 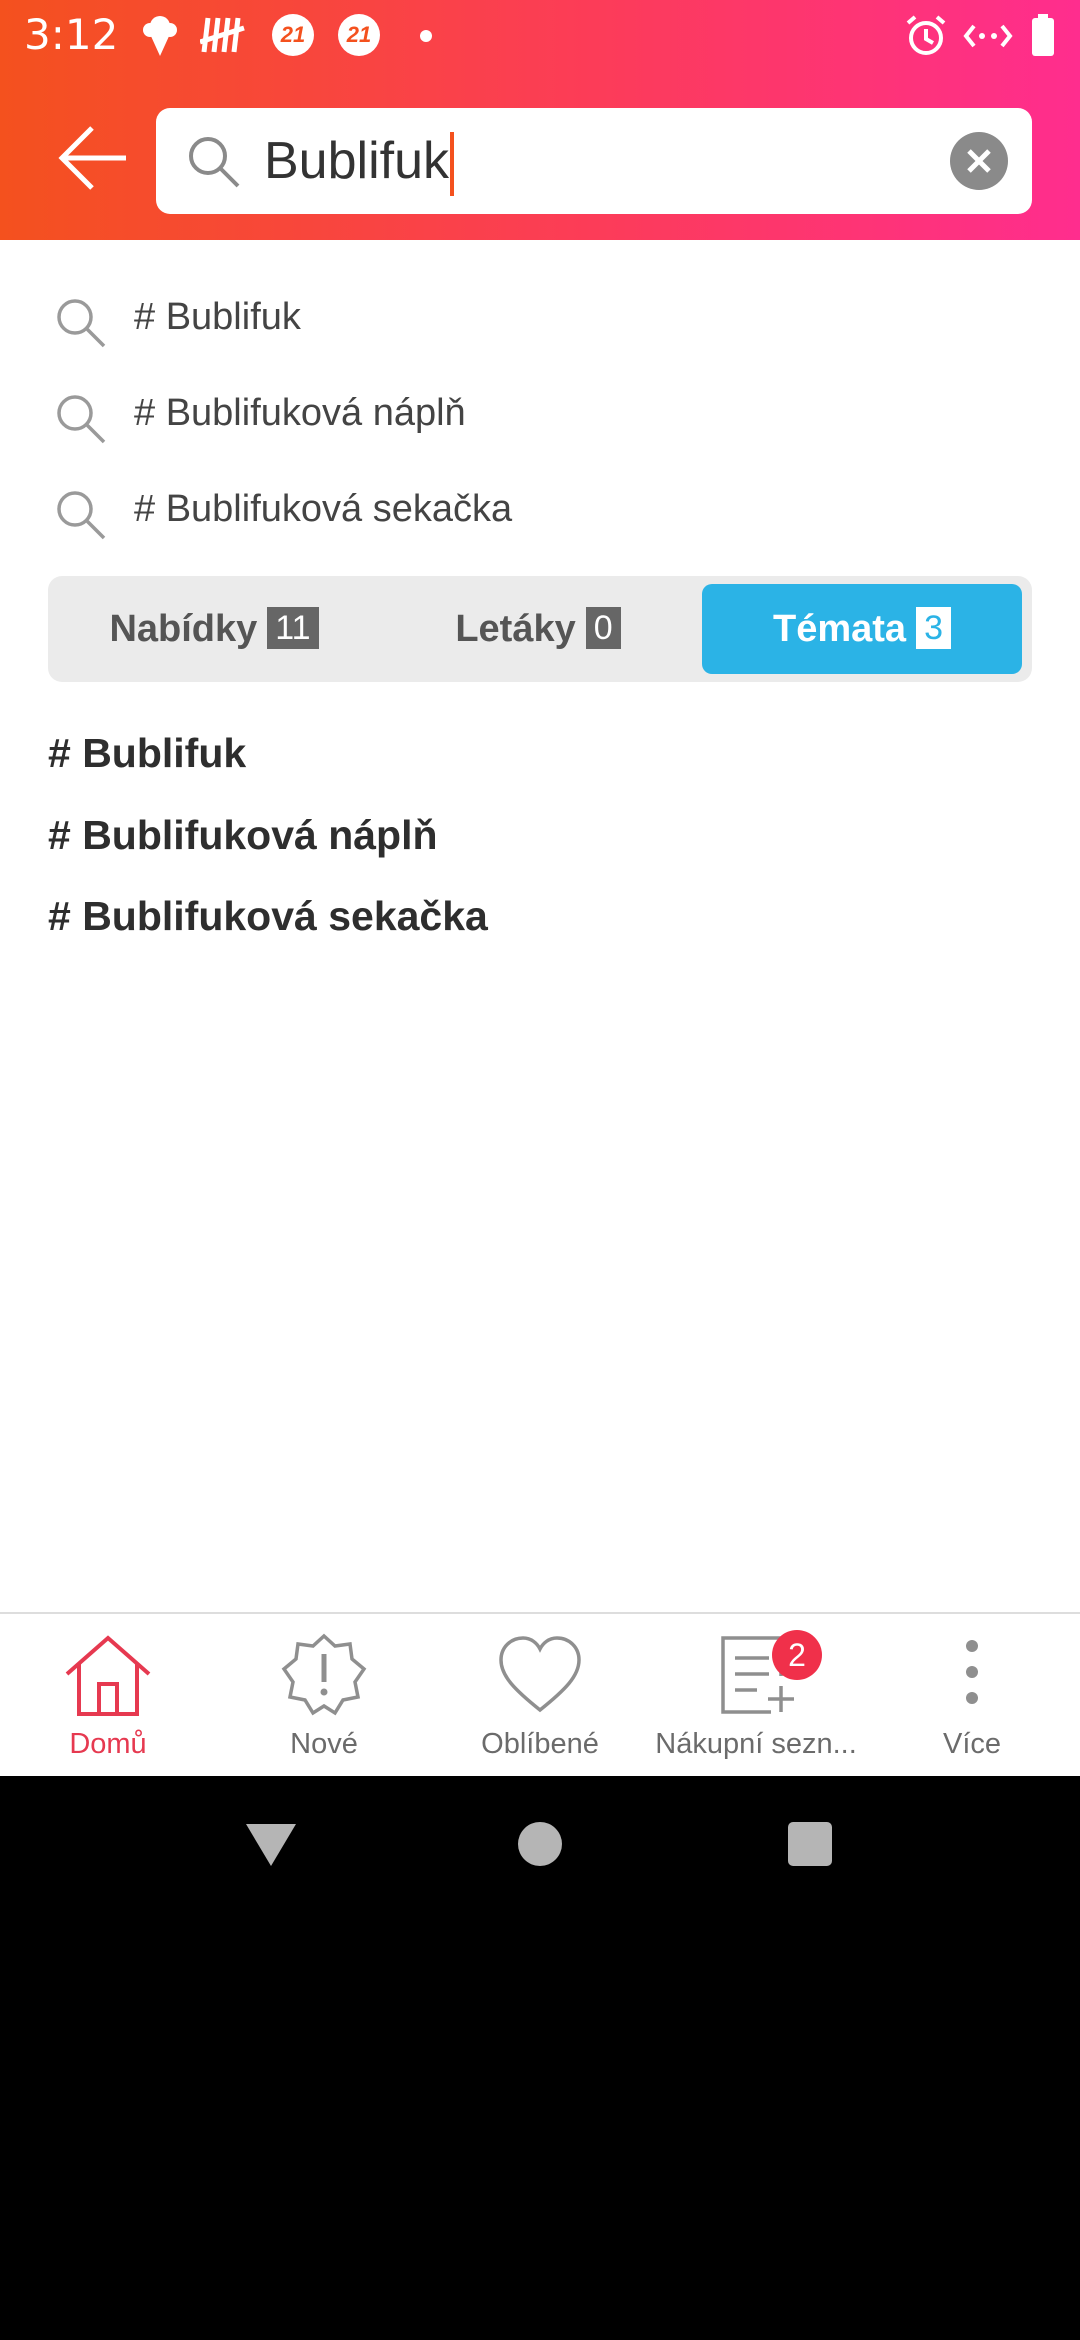 I want to click on more-notifications-dot, so click(x=426, y=36).